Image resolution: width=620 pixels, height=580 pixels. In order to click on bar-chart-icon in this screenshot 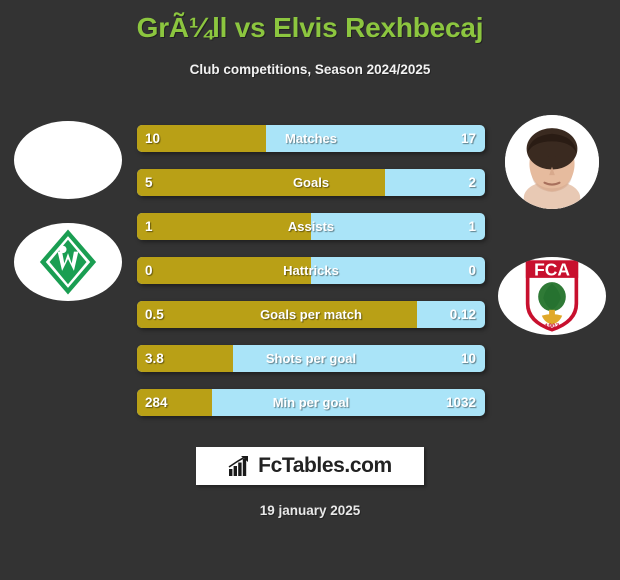, I will do `click(238, 466)`.